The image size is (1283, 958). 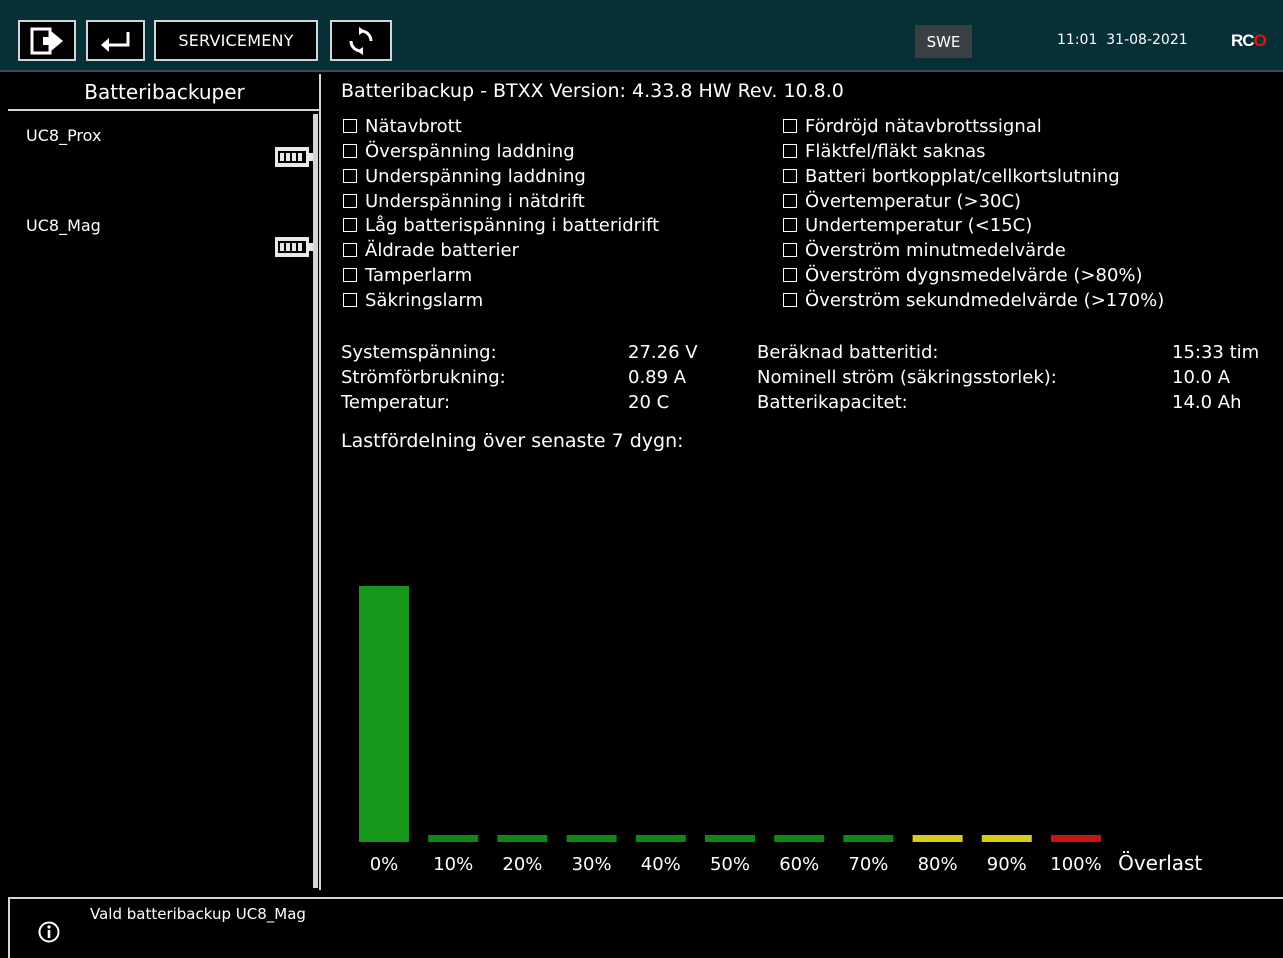 I want to click on sidebar-item-label: UC8_Mag, so click(x=63, y=225).